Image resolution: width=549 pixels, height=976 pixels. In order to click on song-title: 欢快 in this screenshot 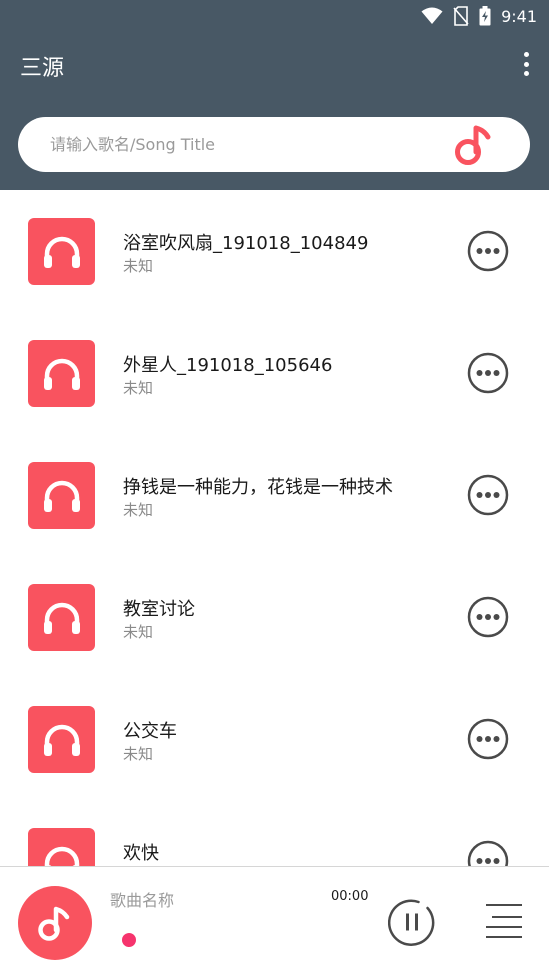, I will do `click(141, 853)`.